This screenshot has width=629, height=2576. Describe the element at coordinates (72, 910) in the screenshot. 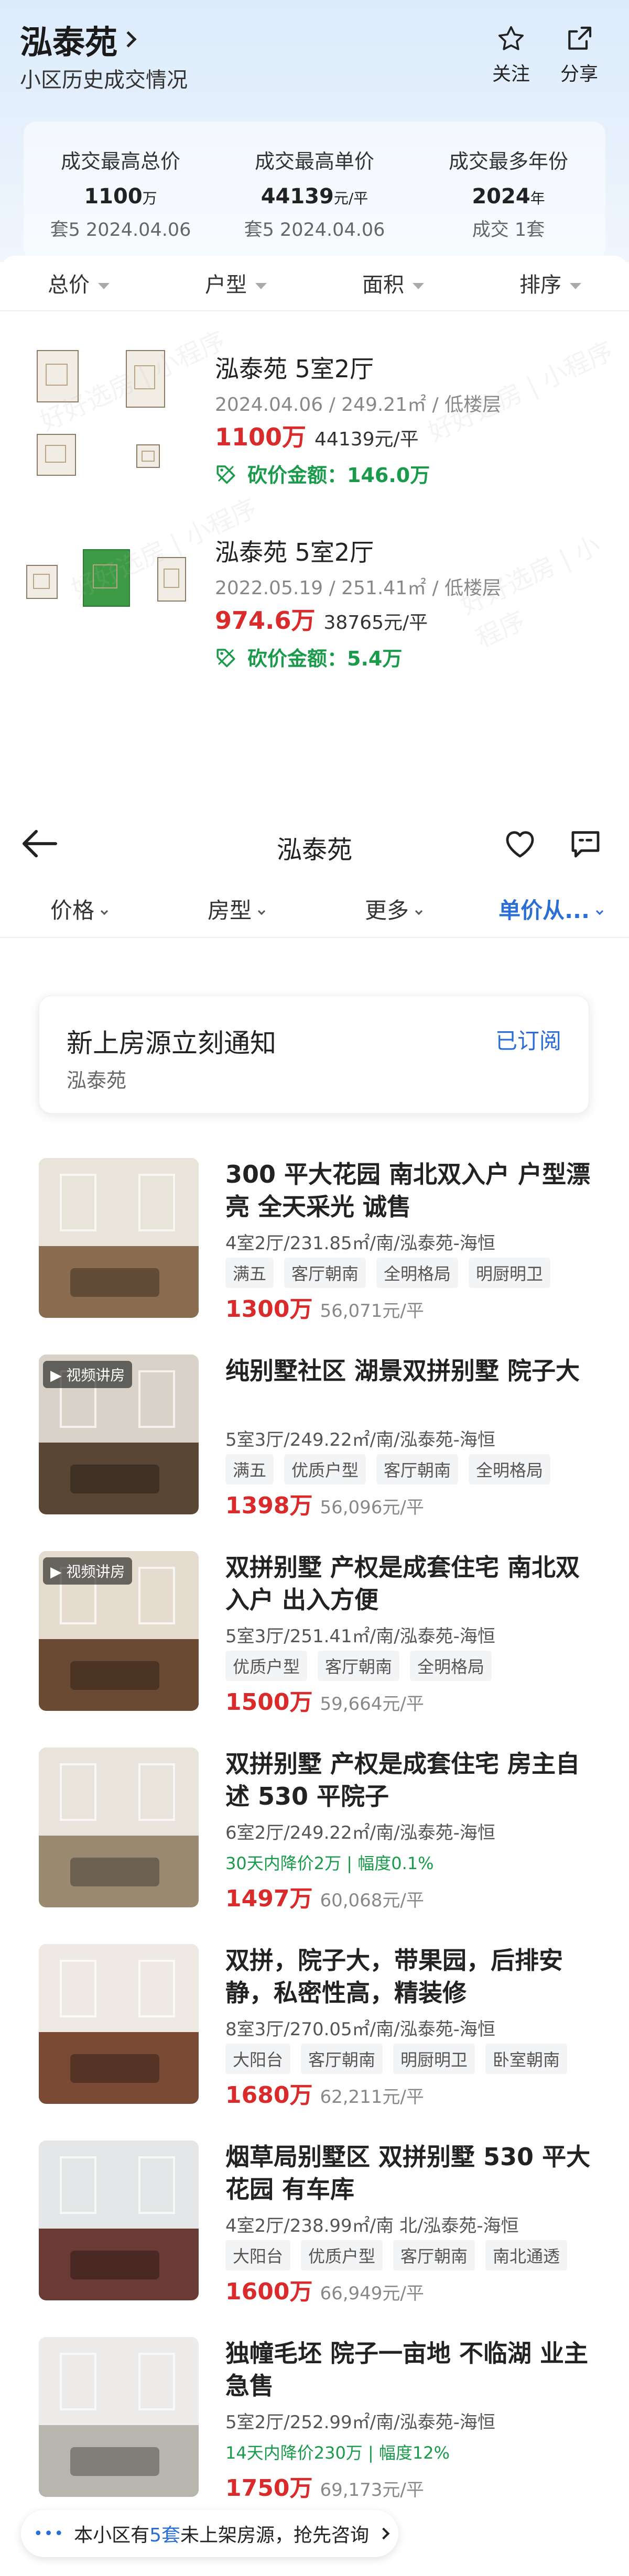

I see `tab-label: 价格` at that location.